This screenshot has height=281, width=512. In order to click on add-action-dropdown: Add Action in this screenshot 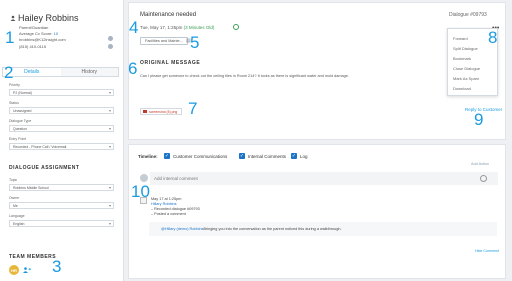, I will do `click(480, 164)`.